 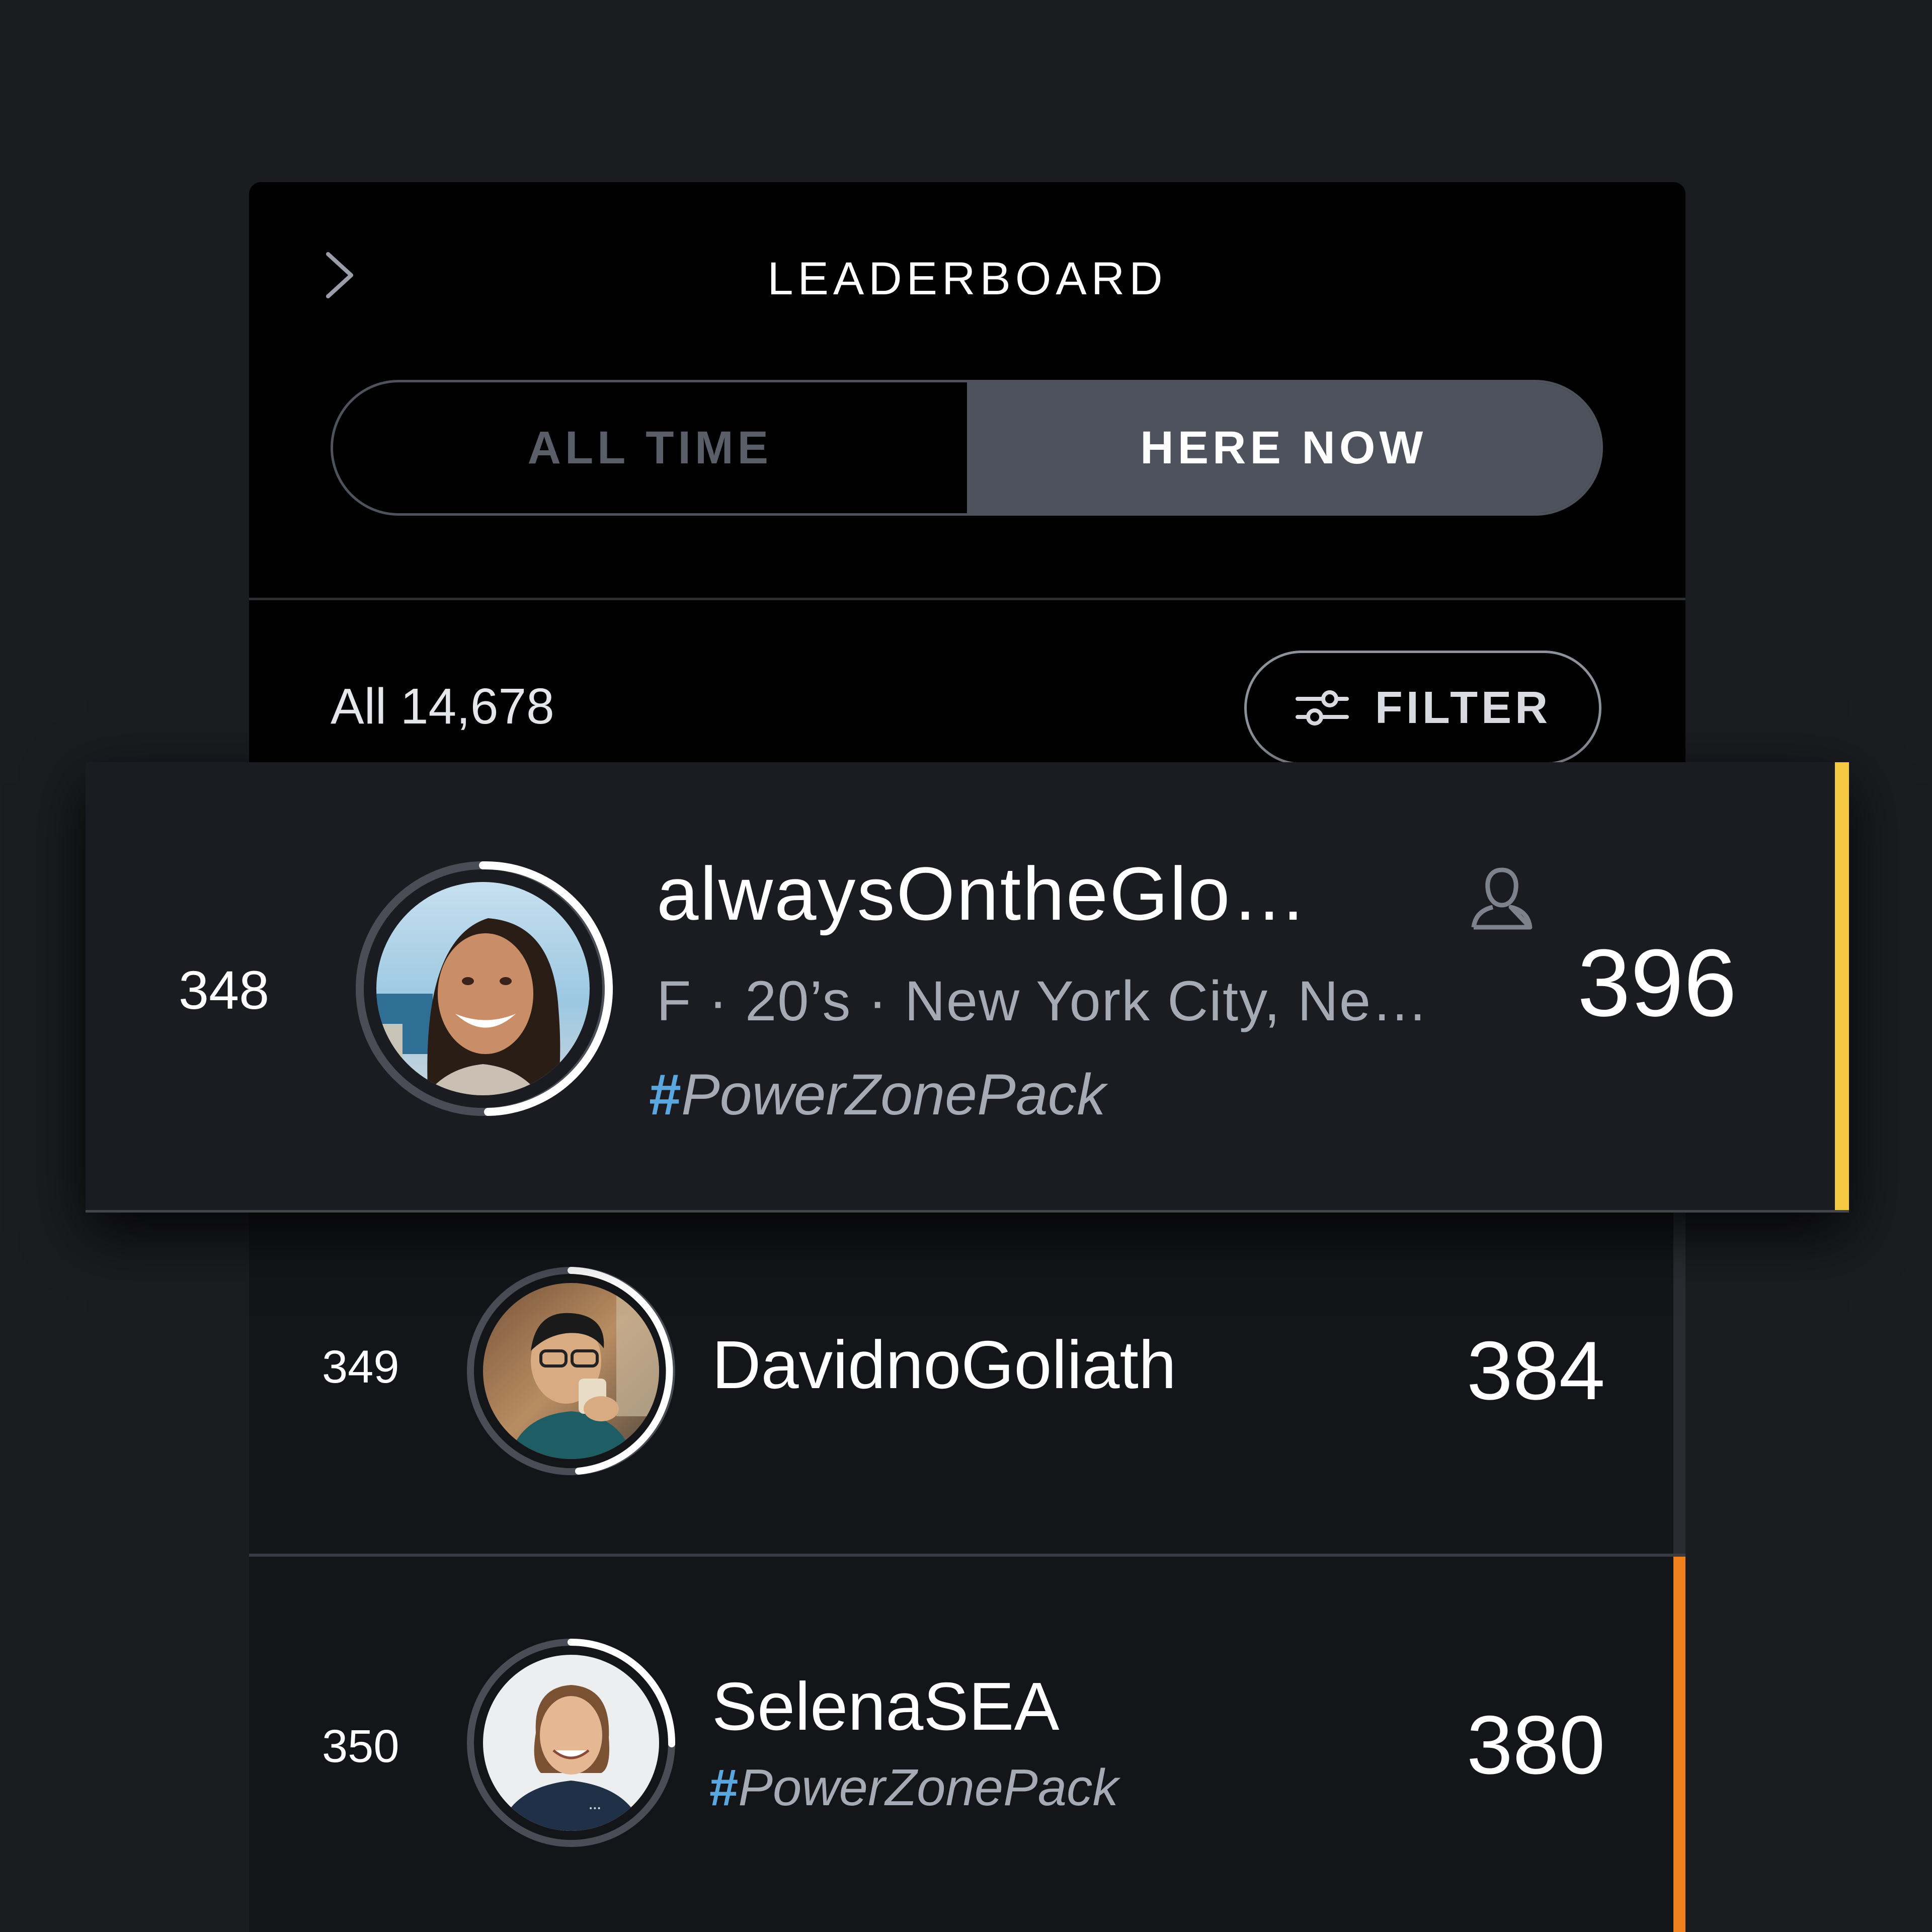 I want to click on rider-name: SelenaSEA, so click(x=886, y=1706).